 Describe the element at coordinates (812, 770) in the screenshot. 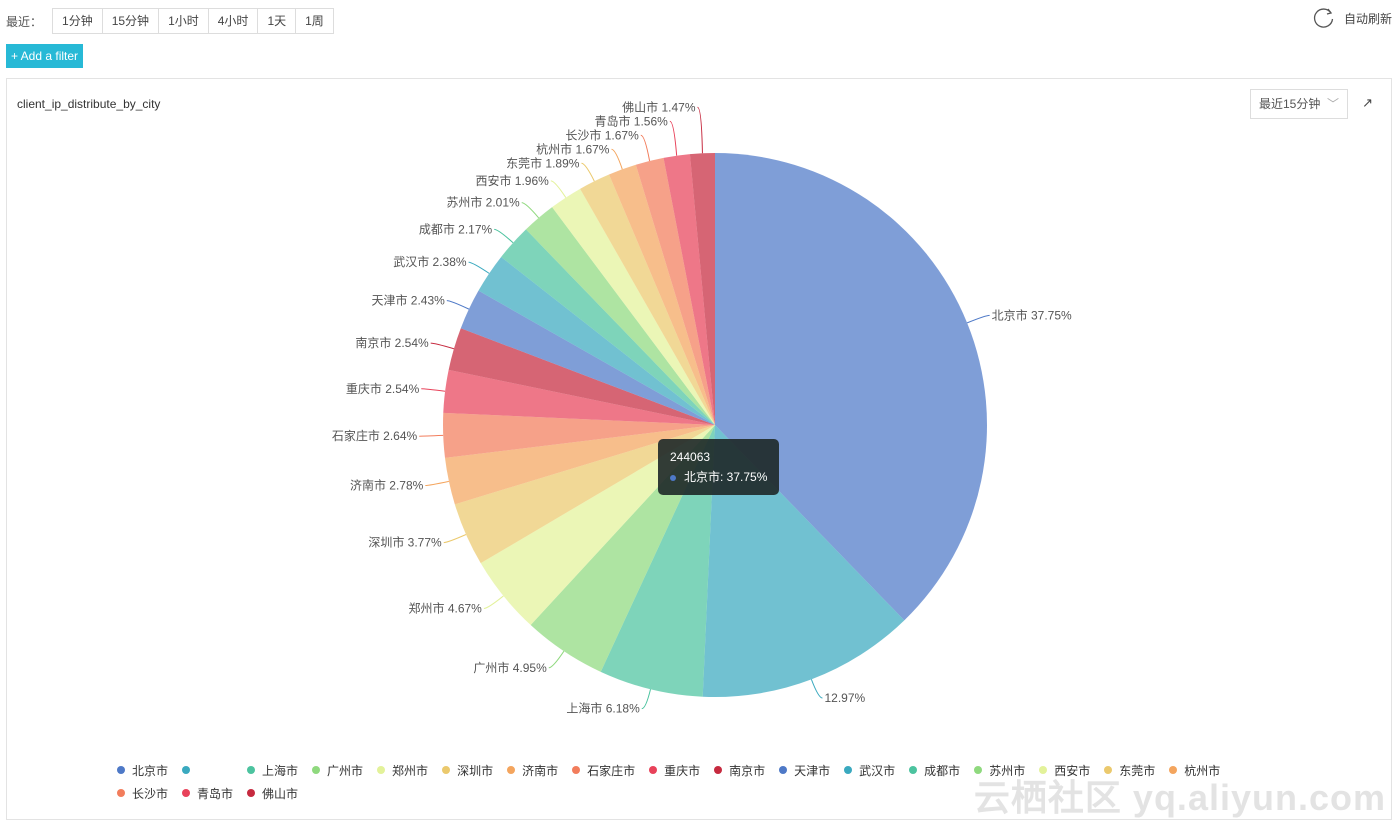

I see `legend-label: 天津市` at that location.